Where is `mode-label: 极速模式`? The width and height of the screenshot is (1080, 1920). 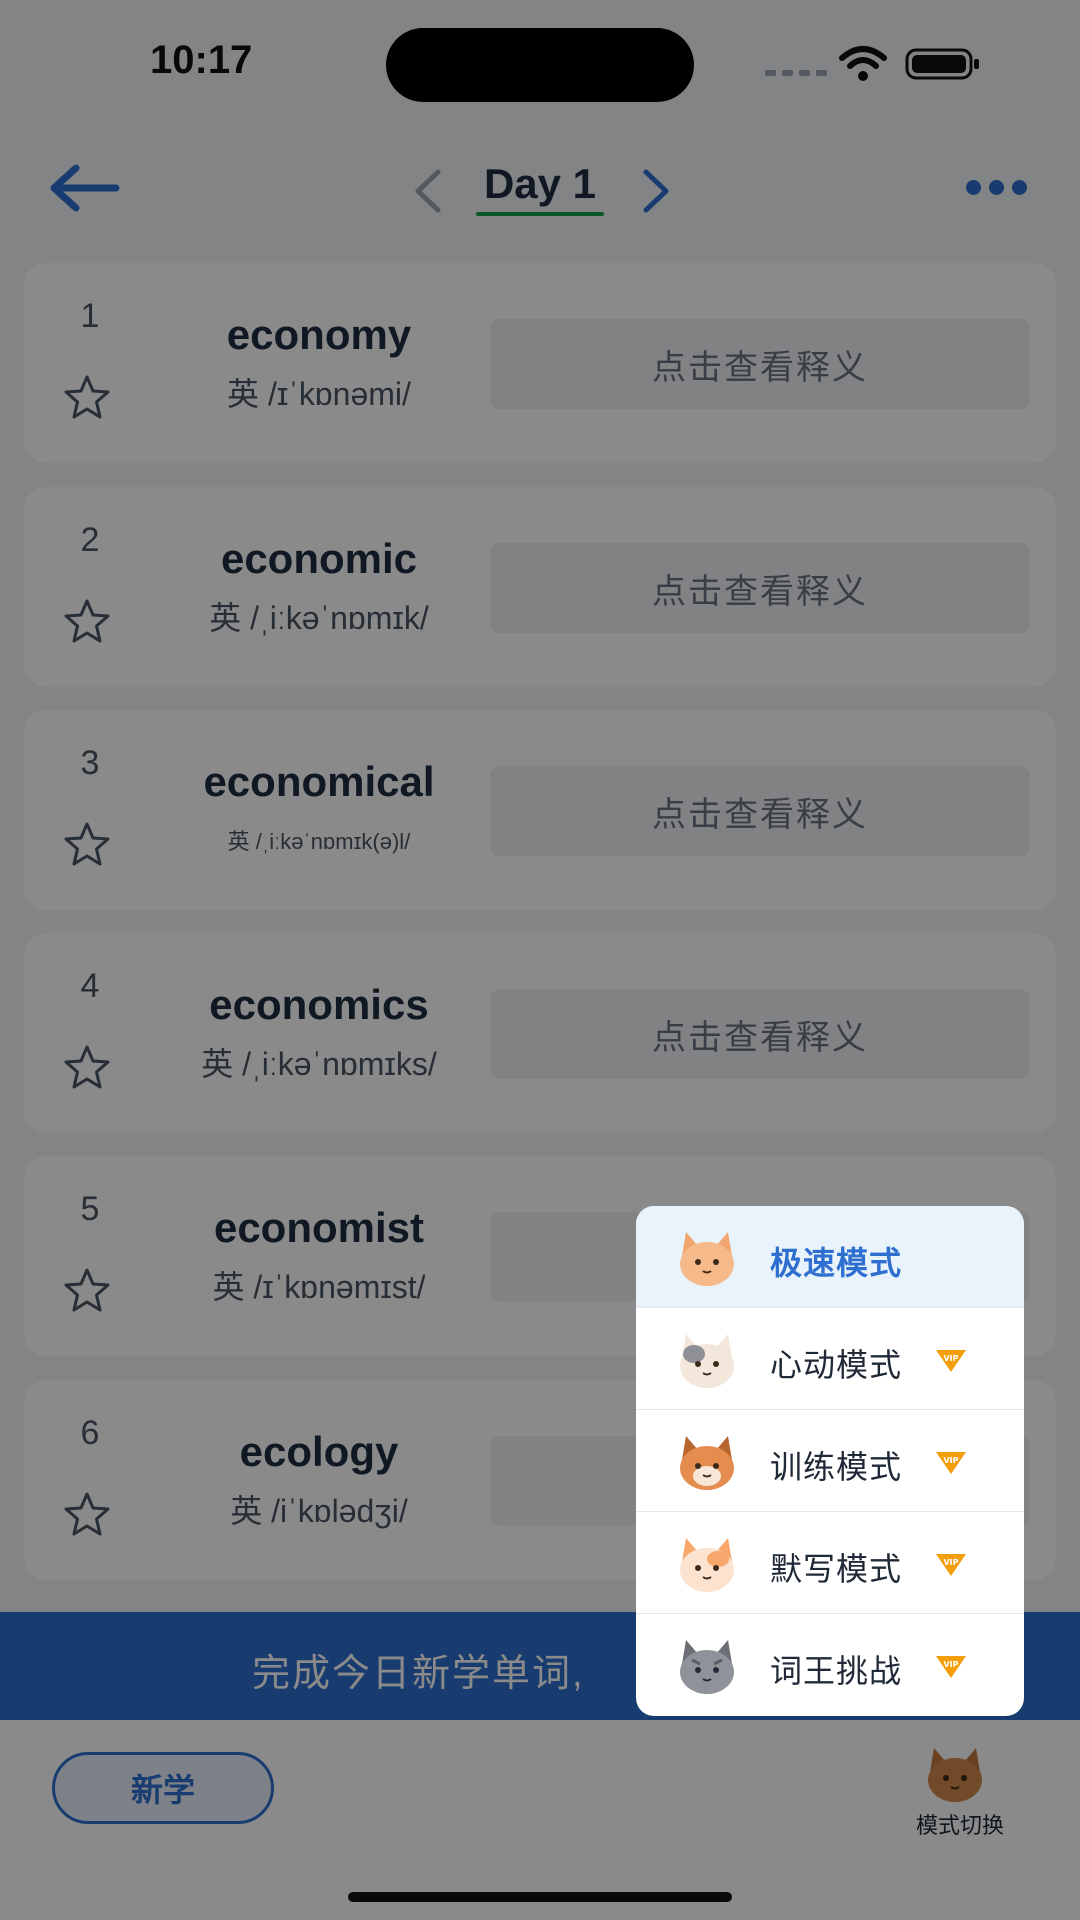 mode-label: 极速模式 is located at coordinates (836, 1263).